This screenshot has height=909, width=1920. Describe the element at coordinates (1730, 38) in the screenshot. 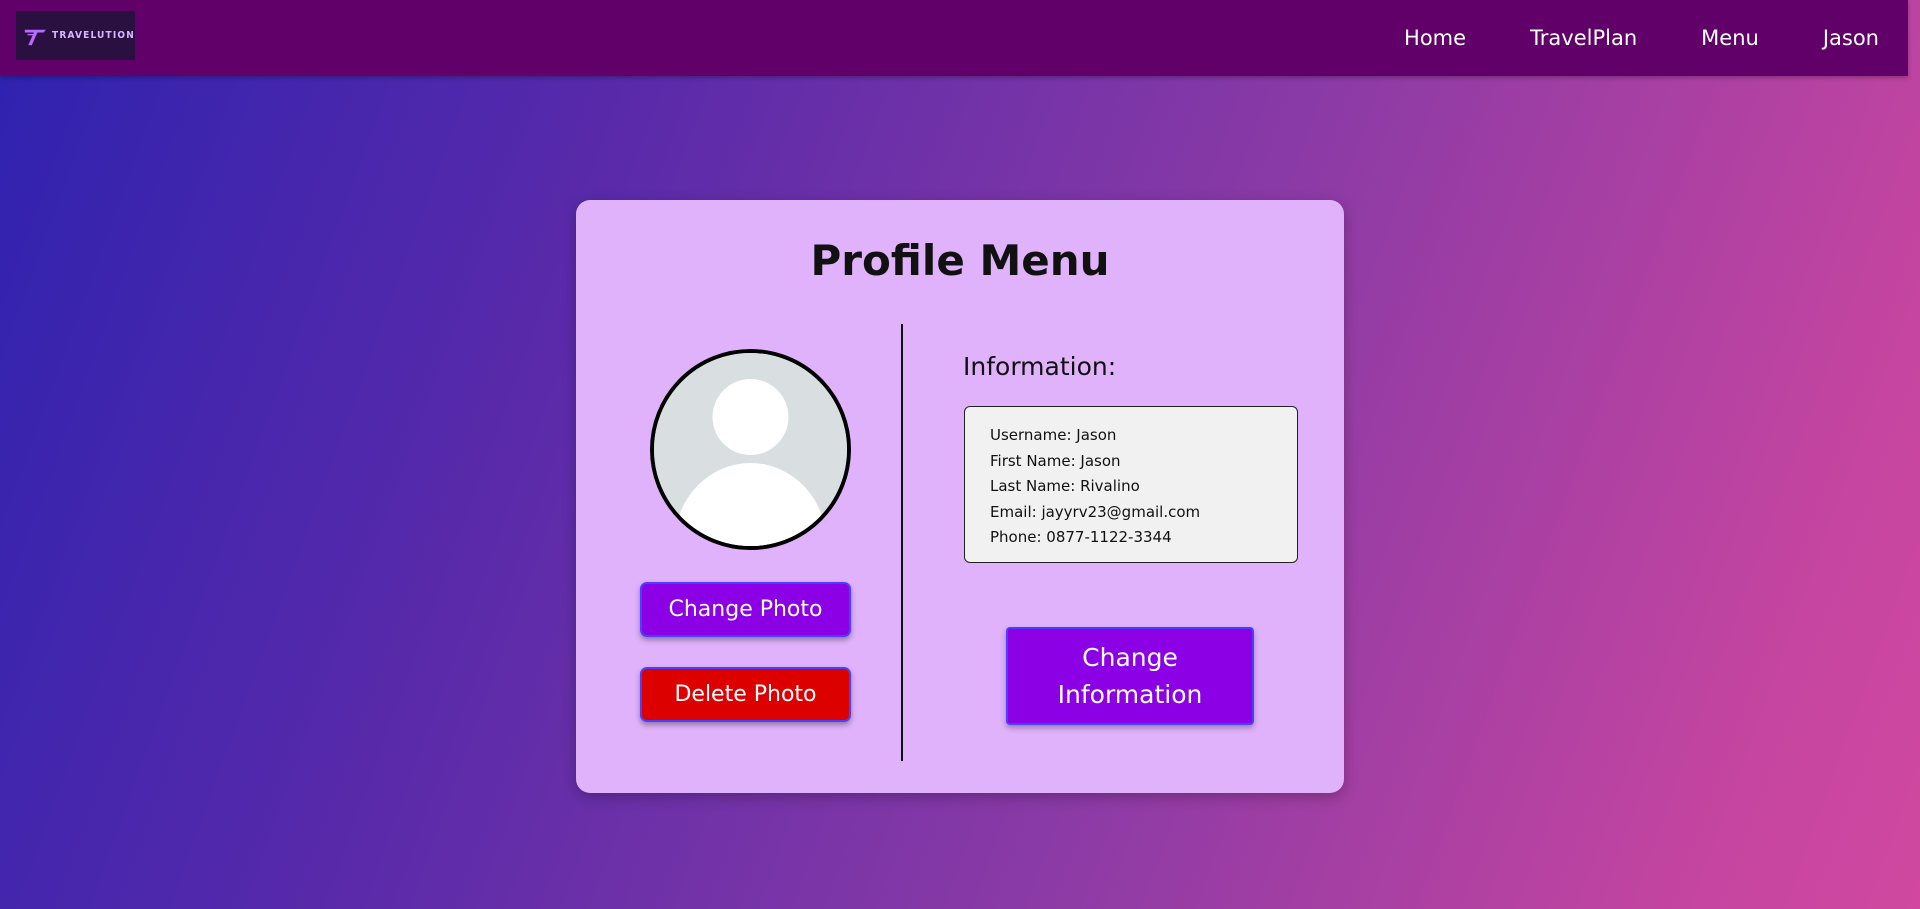

I see `nav-menu: Menu` at that location.